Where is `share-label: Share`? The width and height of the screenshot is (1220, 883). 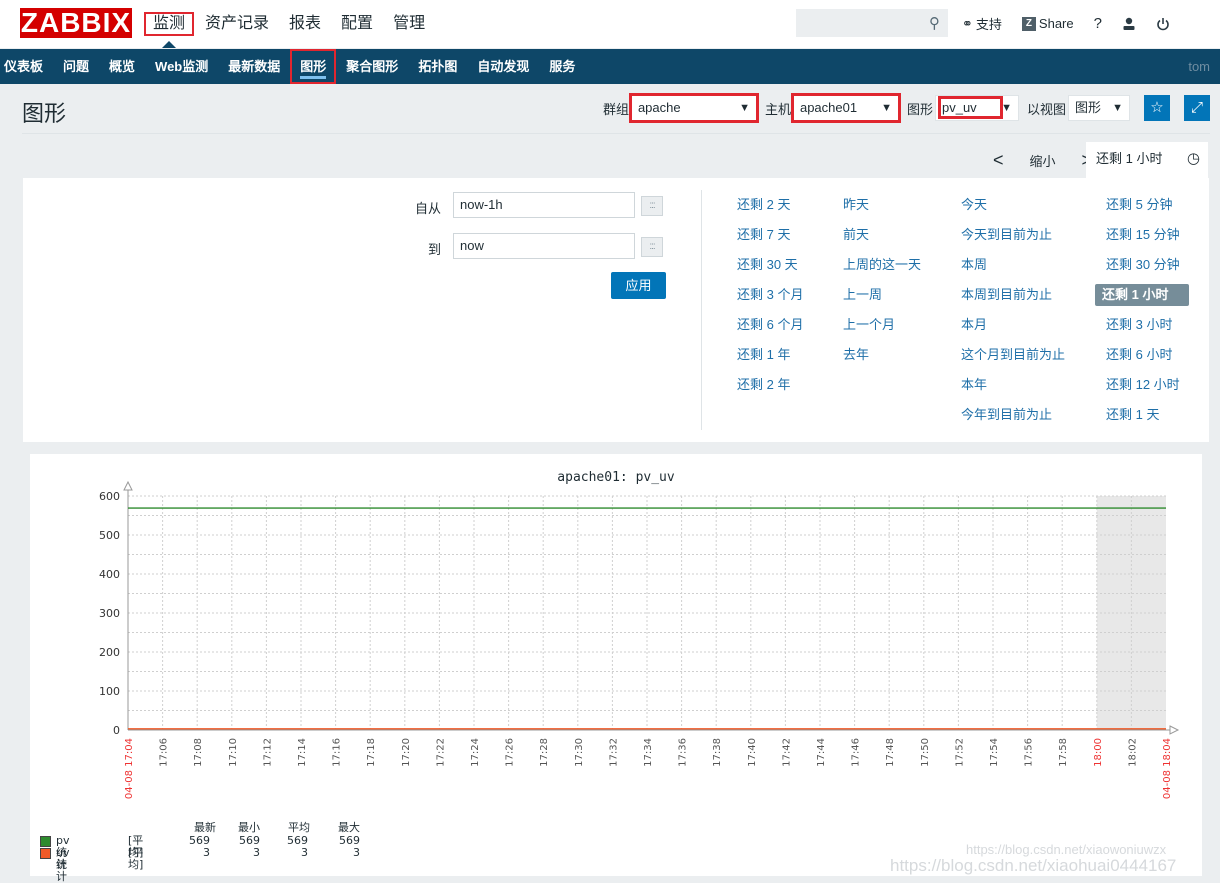
share-label: Share is located at coordinates (1056, 23).